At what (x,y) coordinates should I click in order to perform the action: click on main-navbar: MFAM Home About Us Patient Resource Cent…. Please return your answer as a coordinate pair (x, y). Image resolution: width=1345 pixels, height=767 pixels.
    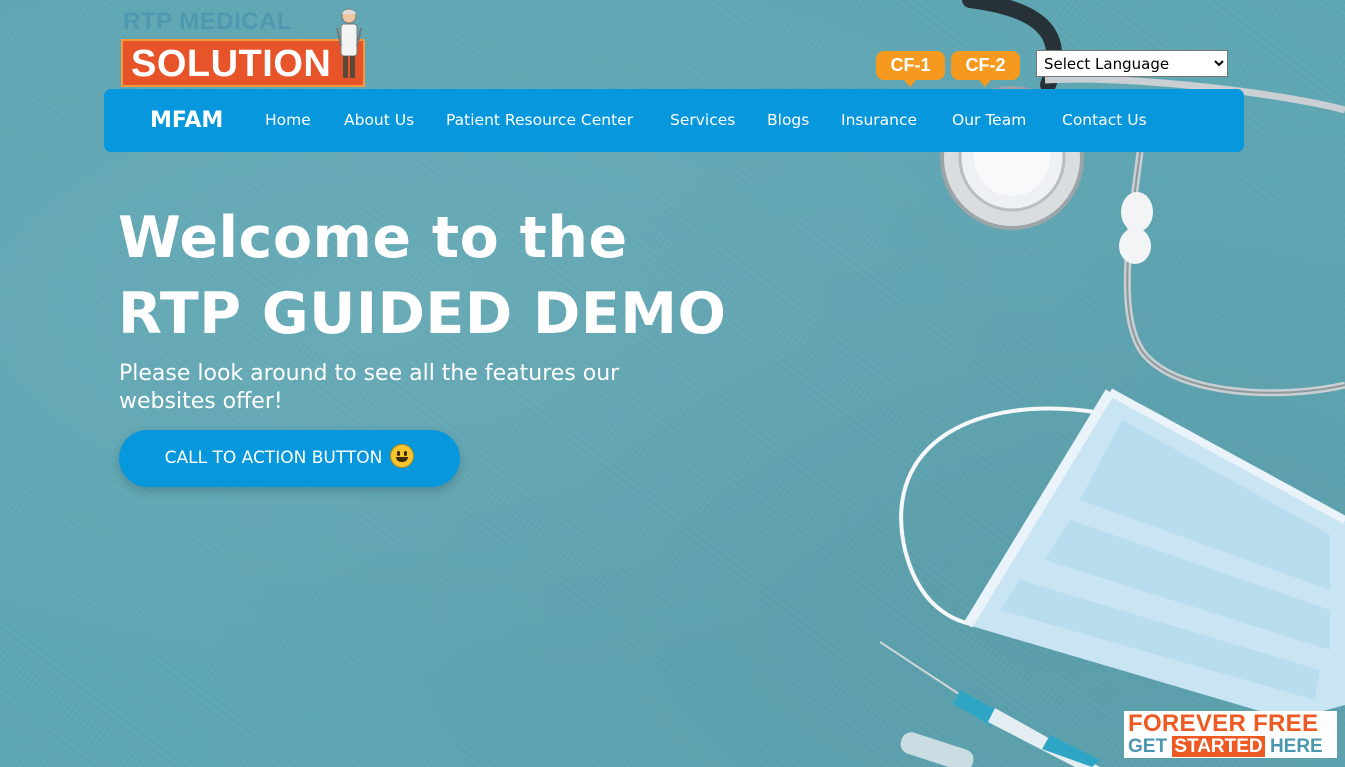
    Looking at the image, I should click on (674, 120).